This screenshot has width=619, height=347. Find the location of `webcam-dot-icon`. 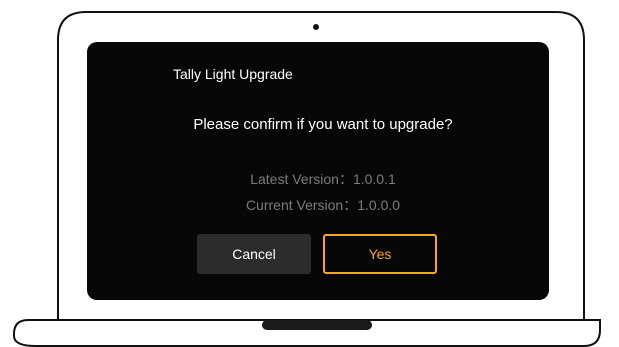

webcam-dot-icon is located at coordinates (316, 27).